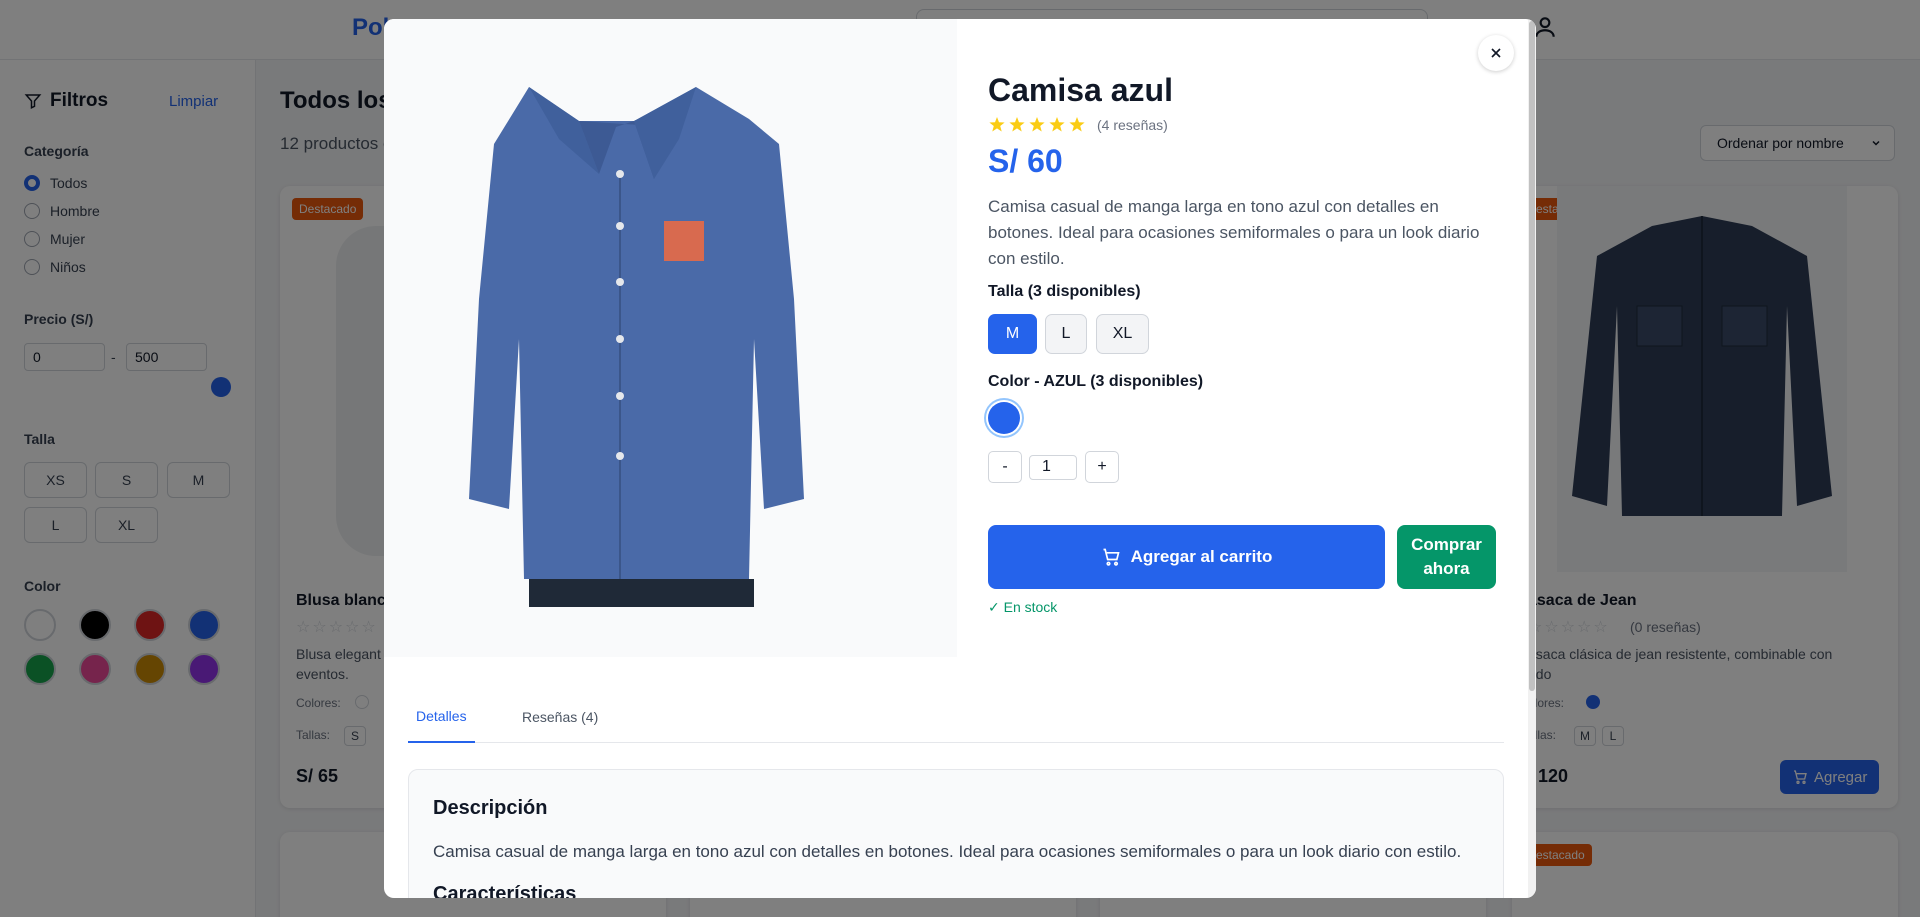 The height and width of the screenshot is (917, 1920). Describe the element at coordinates (1102, 467) in the screenshot. I see `qty-increment-button: +` at that location.